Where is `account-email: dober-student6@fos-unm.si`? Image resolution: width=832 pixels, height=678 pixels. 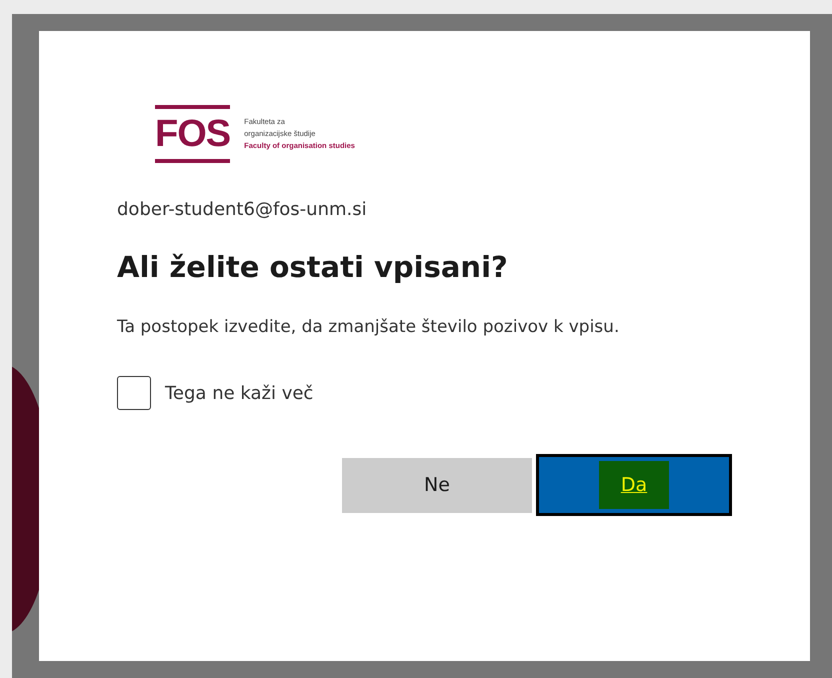 account-email: dober-student6@fos-unm.si is located at coordinates (242, 209).